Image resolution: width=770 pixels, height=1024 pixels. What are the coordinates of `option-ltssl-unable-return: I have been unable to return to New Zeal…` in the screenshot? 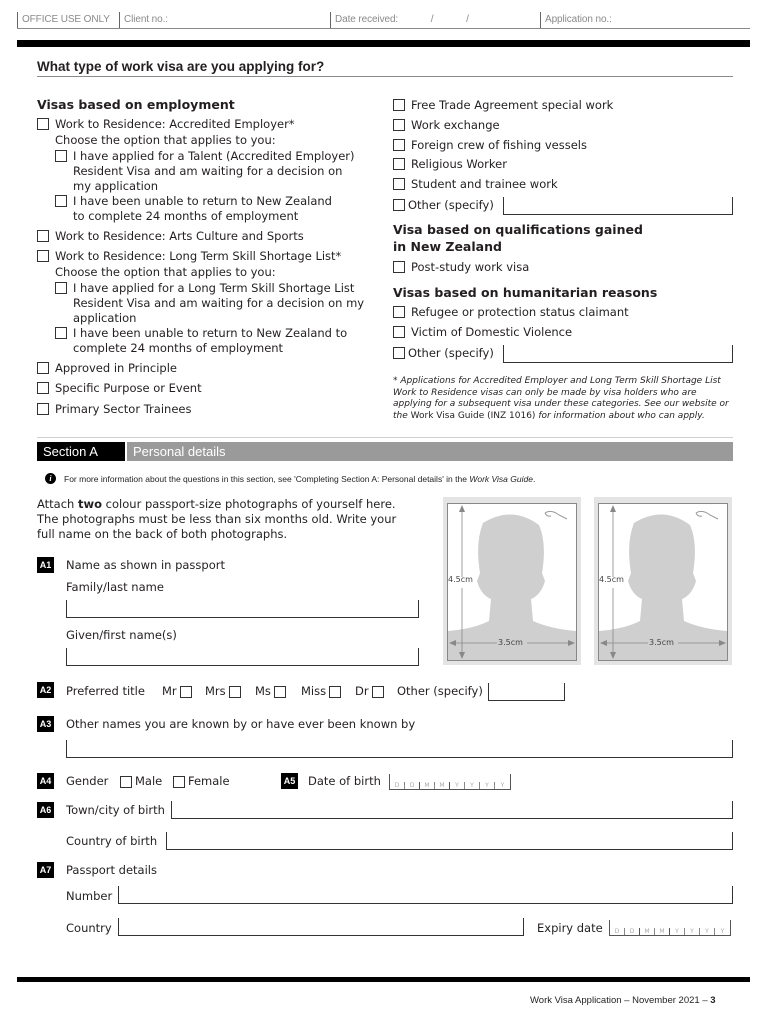 It's located at (201, 341).